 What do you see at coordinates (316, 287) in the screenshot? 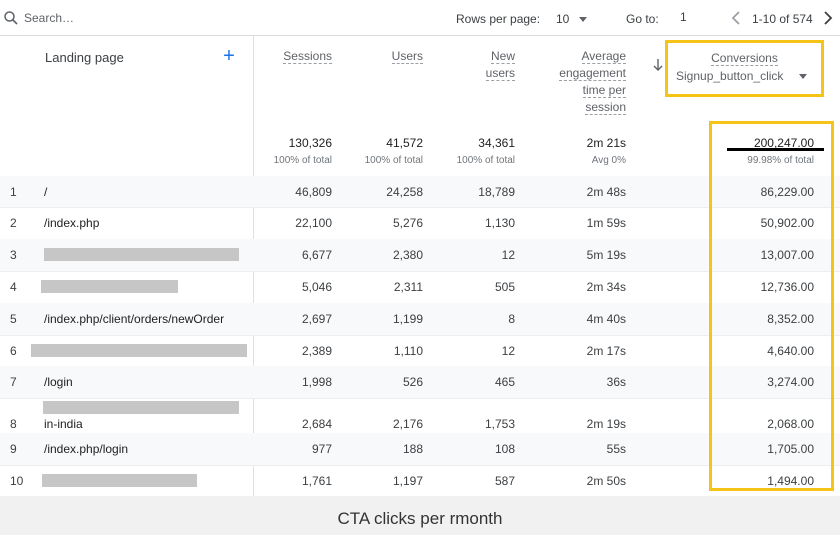
I see `cell-sessions: 5,046` at bounding box center [316, 287].